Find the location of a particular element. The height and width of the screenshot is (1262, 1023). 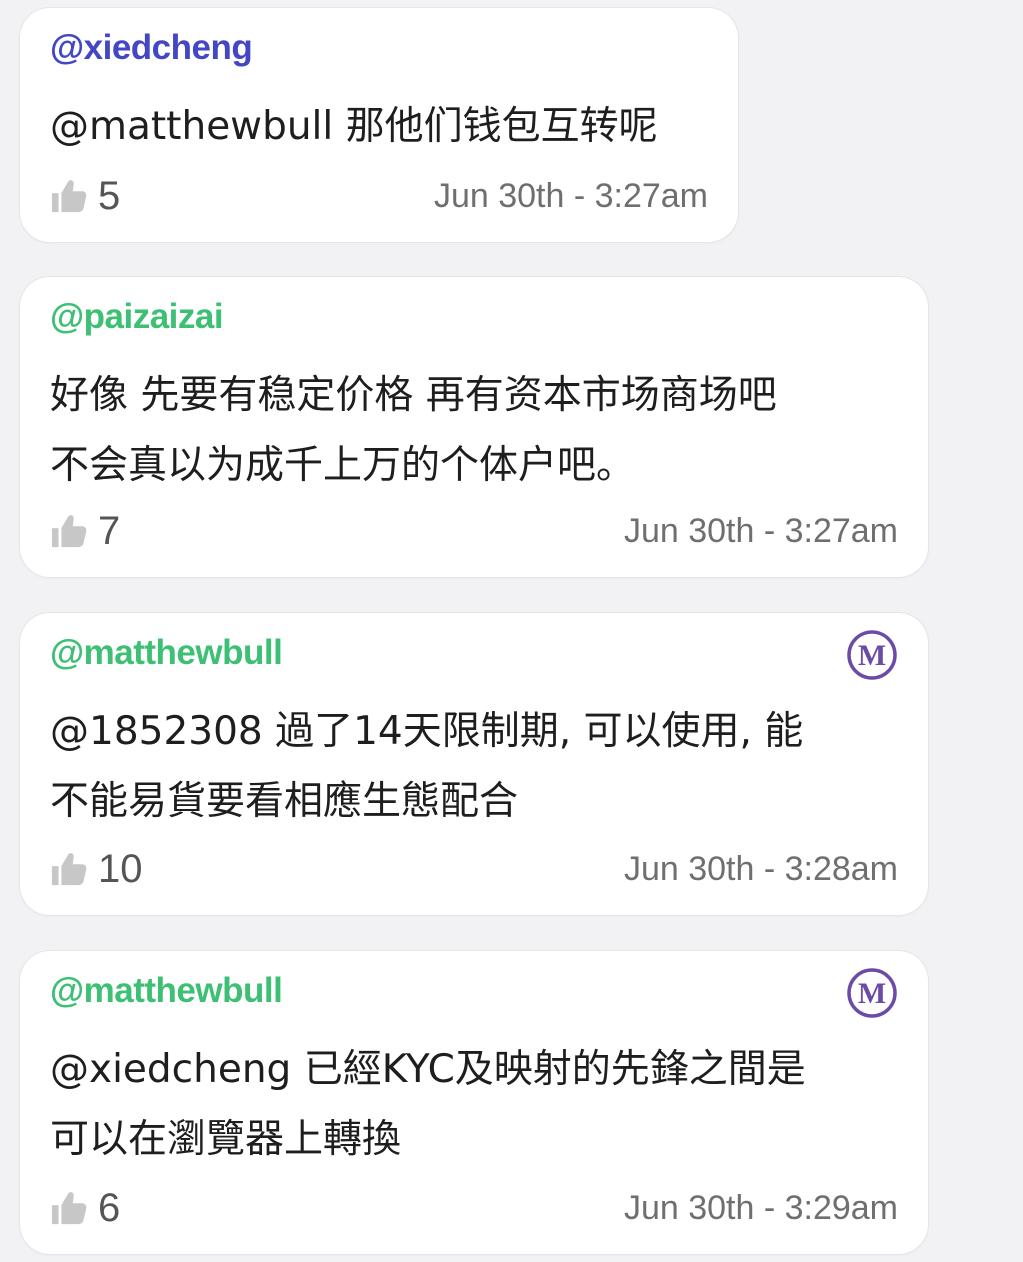

like-count: 10 is located at coordinates (120, 868).